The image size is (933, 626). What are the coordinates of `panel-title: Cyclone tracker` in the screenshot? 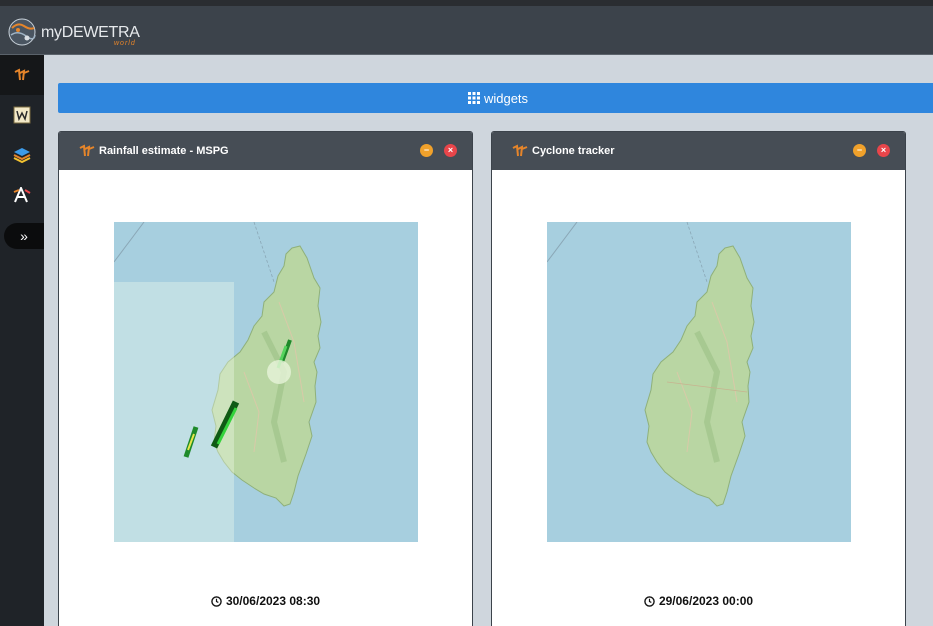 It's located at (573, 151).